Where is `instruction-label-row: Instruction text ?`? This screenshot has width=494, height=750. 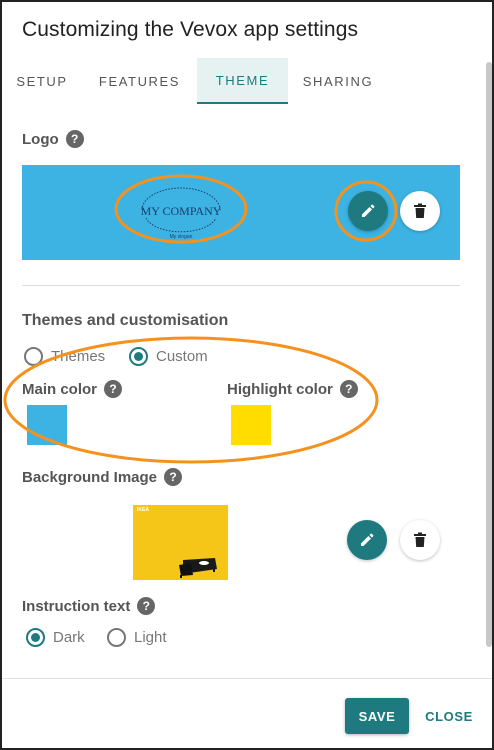
instruction-label-row: Instruction text ? is located at coordinates (89, 606).